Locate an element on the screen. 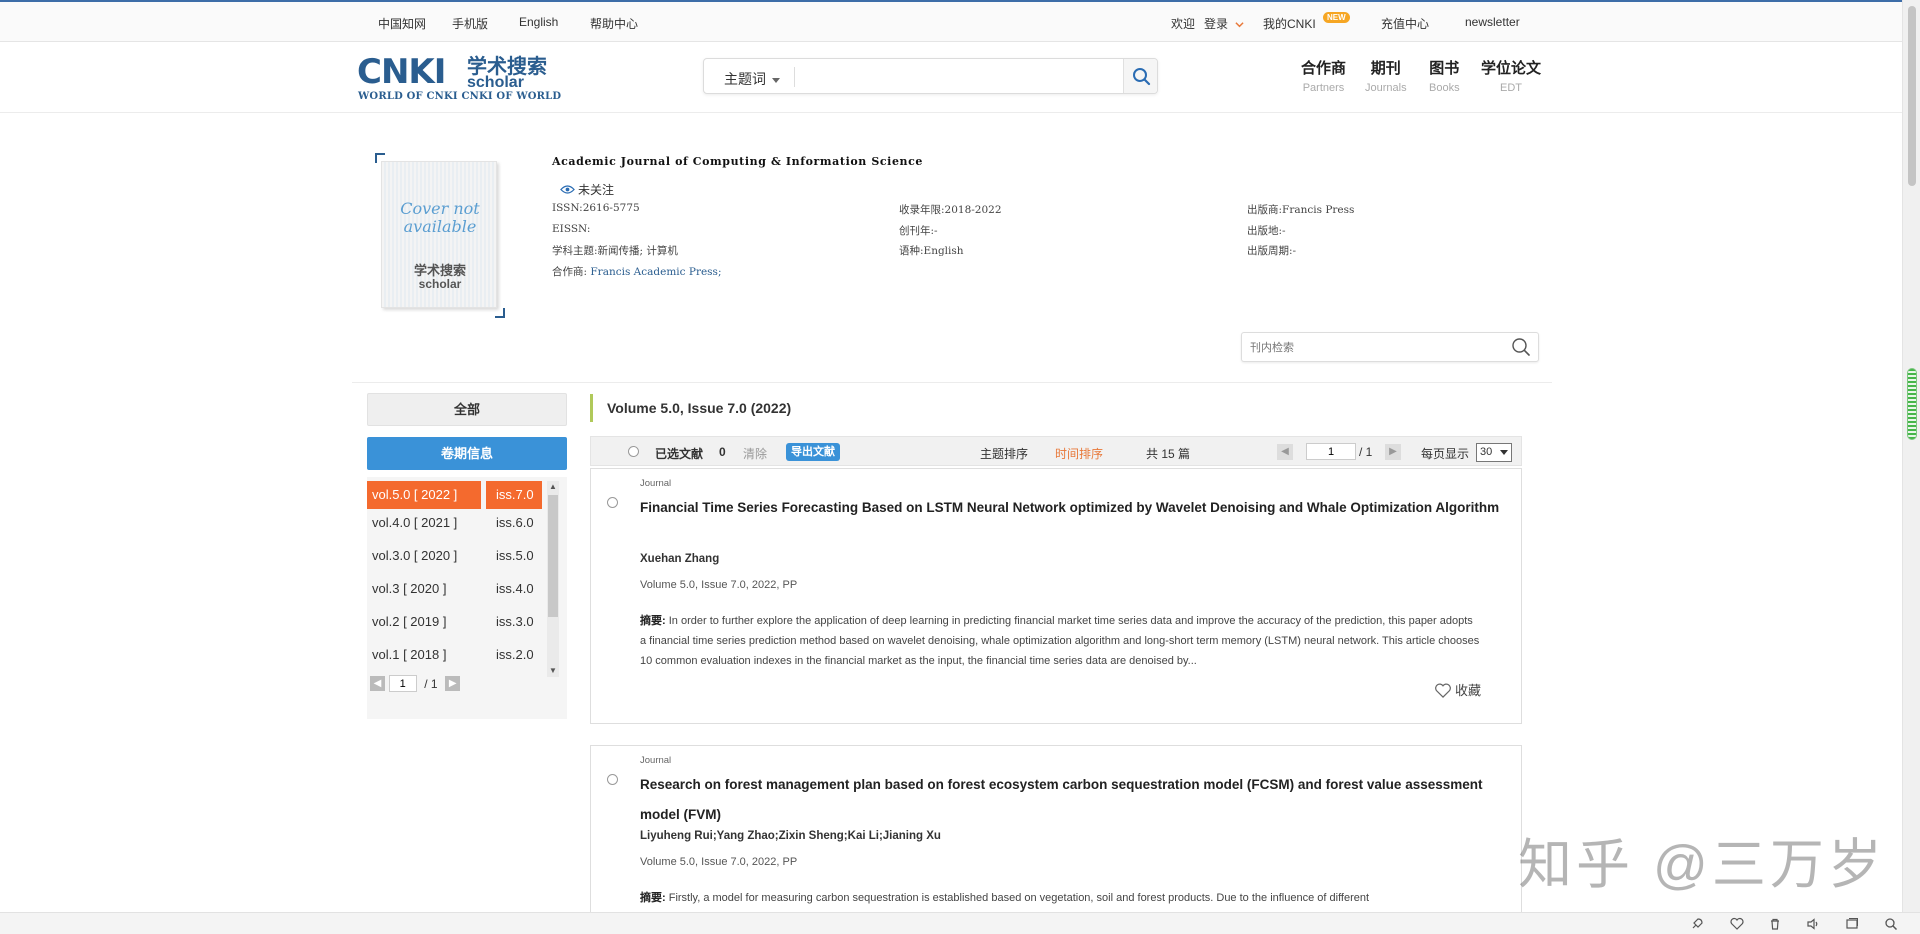 This screenshot has height=934, width=1920. export-button: 导出文献 is located at coordinates (813, 452).